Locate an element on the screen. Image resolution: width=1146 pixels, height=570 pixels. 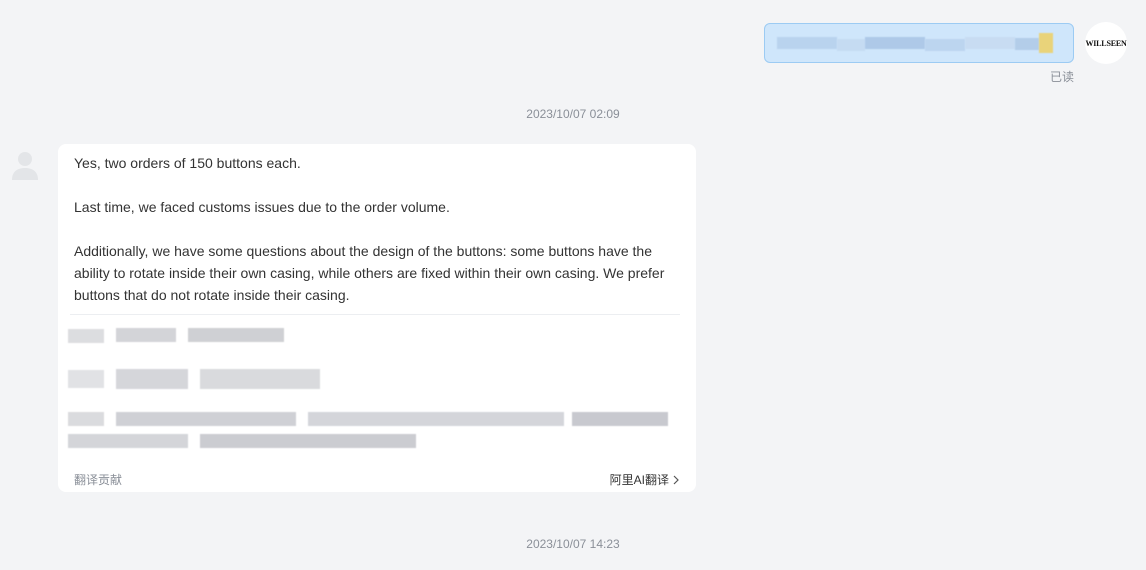
ai-translate-button: 阿里AI翻译 is located at coordinates (645, 479).